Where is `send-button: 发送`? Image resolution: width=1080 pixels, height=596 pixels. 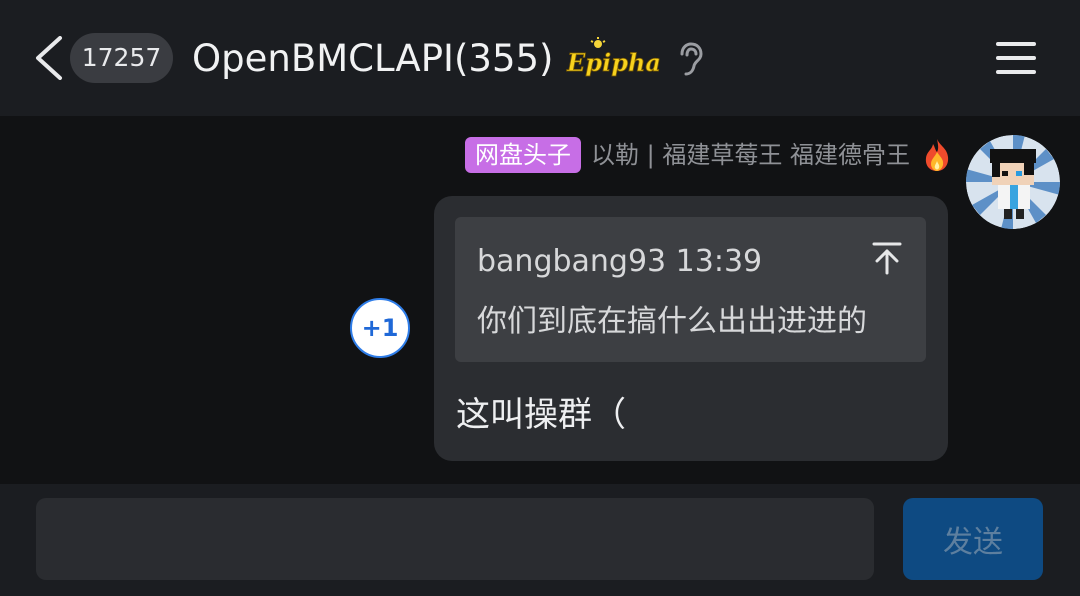
send-button: 发送 is located at coordinates (973, 539).